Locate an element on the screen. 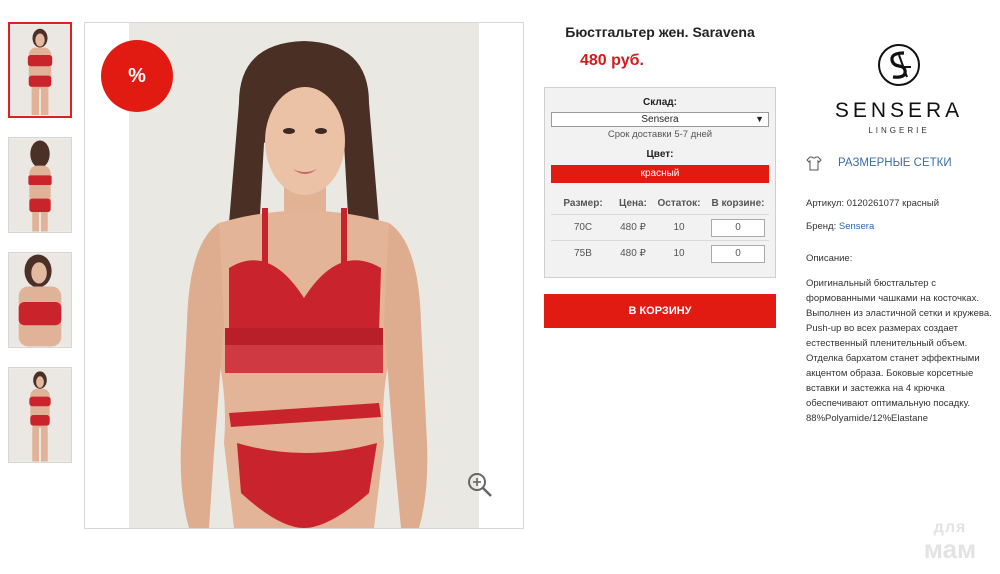 This screenshot has height=574, width=1000. warehouse-label: Склад: is located at coordinates (660, 102).